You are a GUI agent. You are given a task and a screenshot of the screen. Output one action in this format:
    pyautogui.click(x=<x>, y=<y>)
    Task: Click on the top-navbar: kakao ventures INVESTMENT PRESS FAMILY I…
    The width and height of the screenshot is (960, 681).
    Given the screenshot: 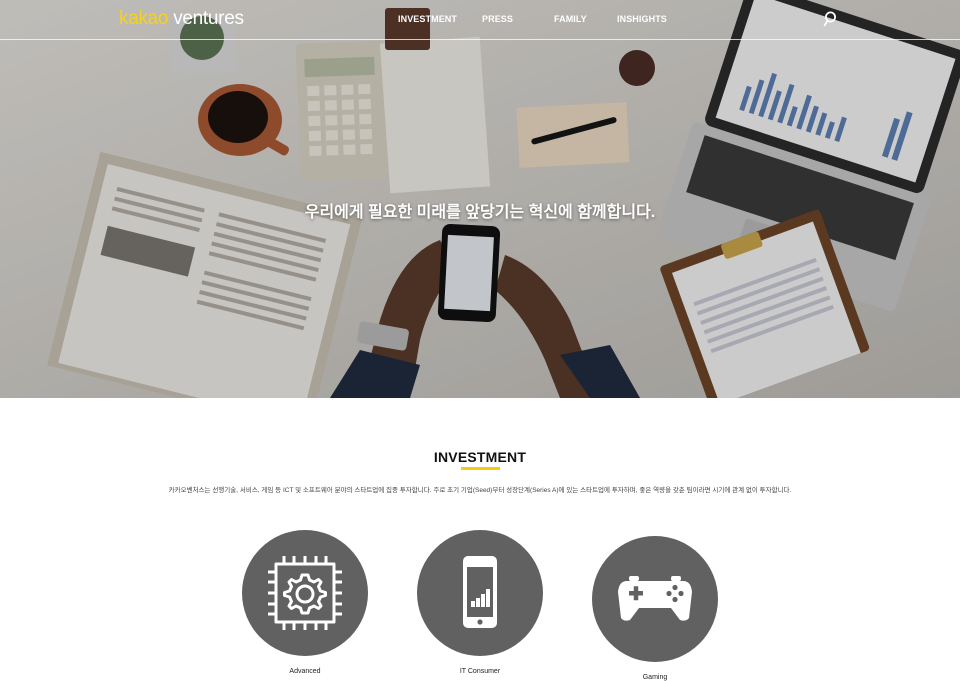 What is the action you would take?
    pyautogui.click(x=480, y=20)
    